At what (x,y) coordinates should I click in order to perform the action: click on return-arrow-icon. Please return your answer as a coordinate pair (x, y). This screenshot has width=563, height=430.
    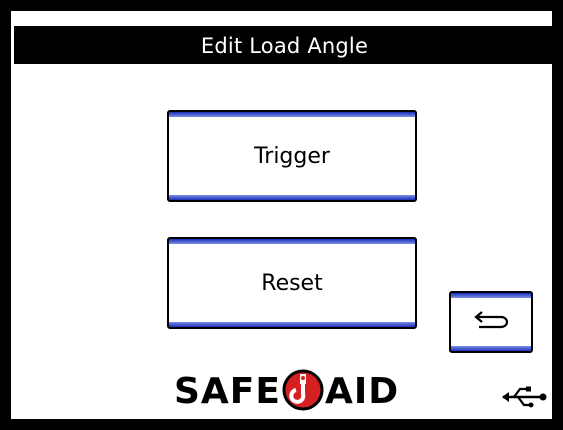
    Looking at the image, I should click on (491, 322).